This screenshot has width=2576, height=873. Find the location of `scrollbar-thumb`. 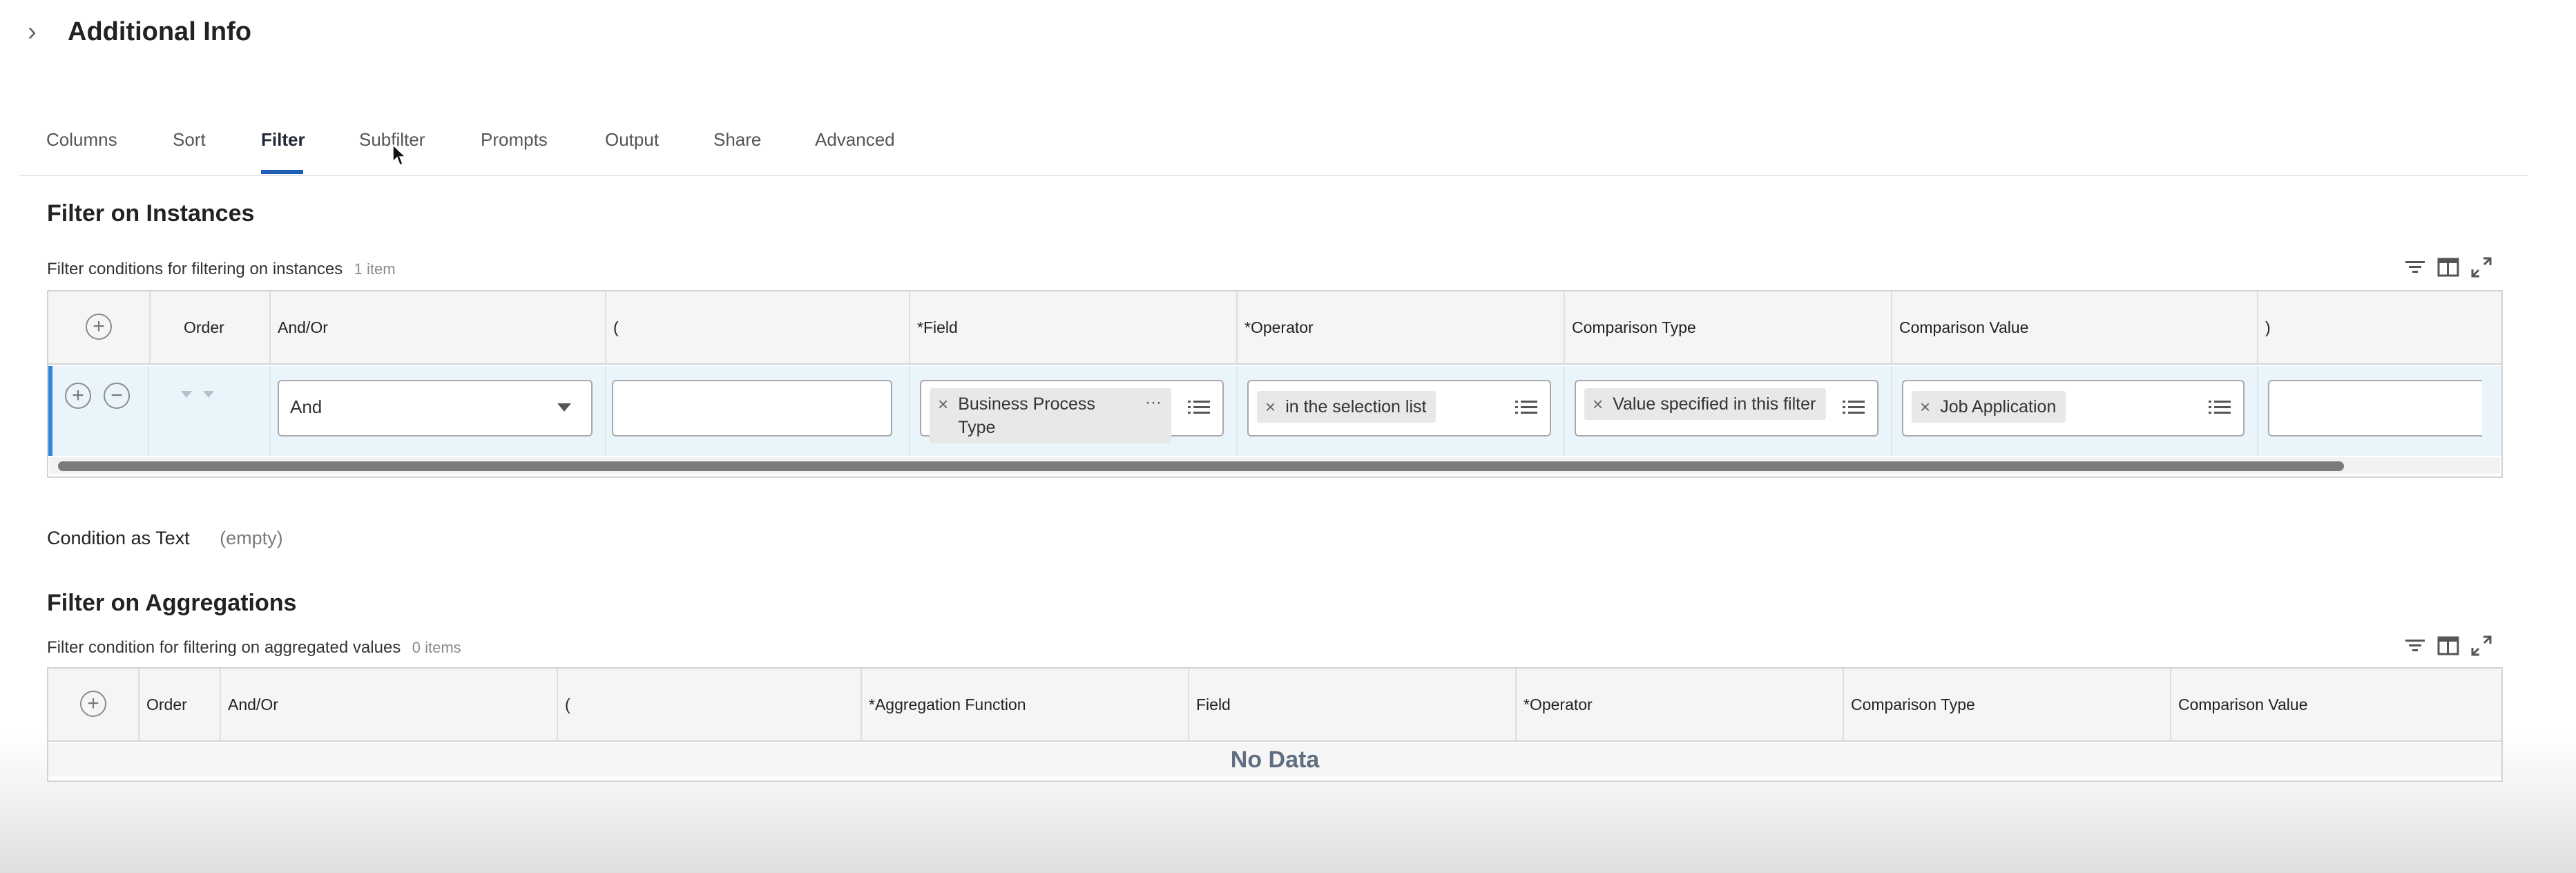

scrollbar-thumb is located at coordinates (1201, 466).